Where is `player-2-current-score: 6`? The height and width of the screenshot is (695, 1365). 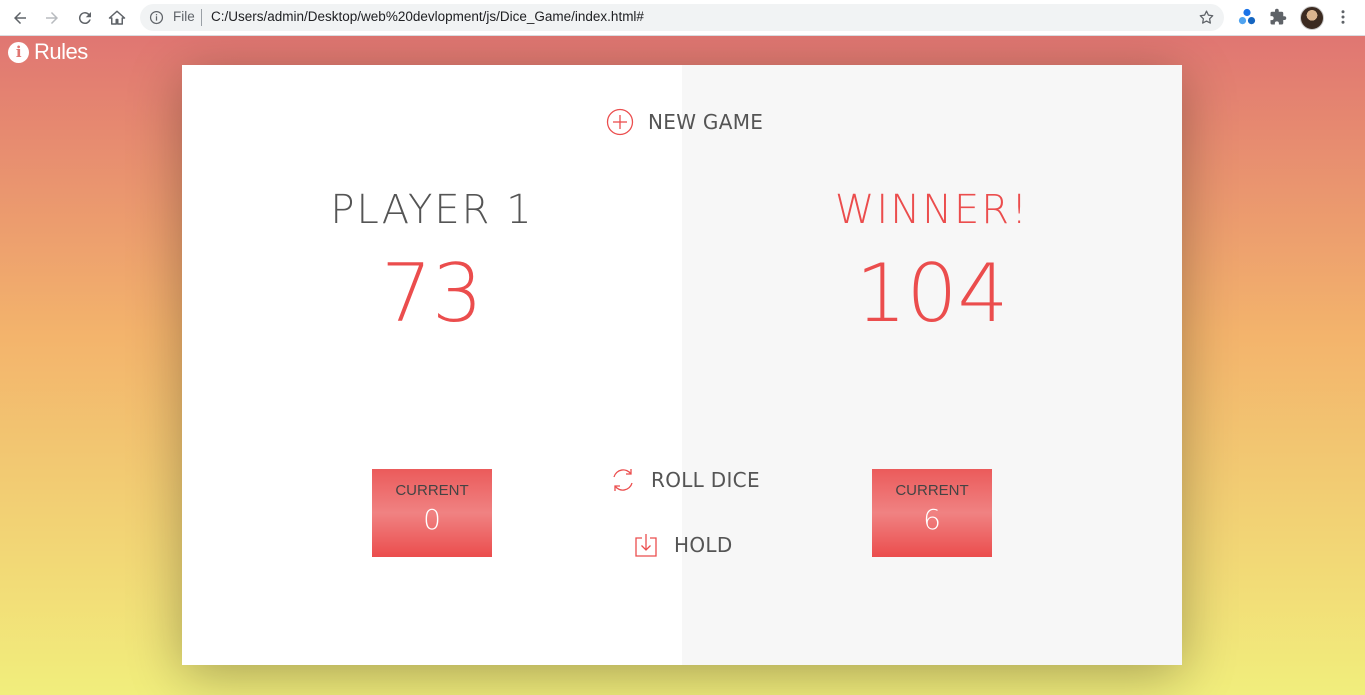 player-2-current-score: 6 is located at coordinates (932, 519).